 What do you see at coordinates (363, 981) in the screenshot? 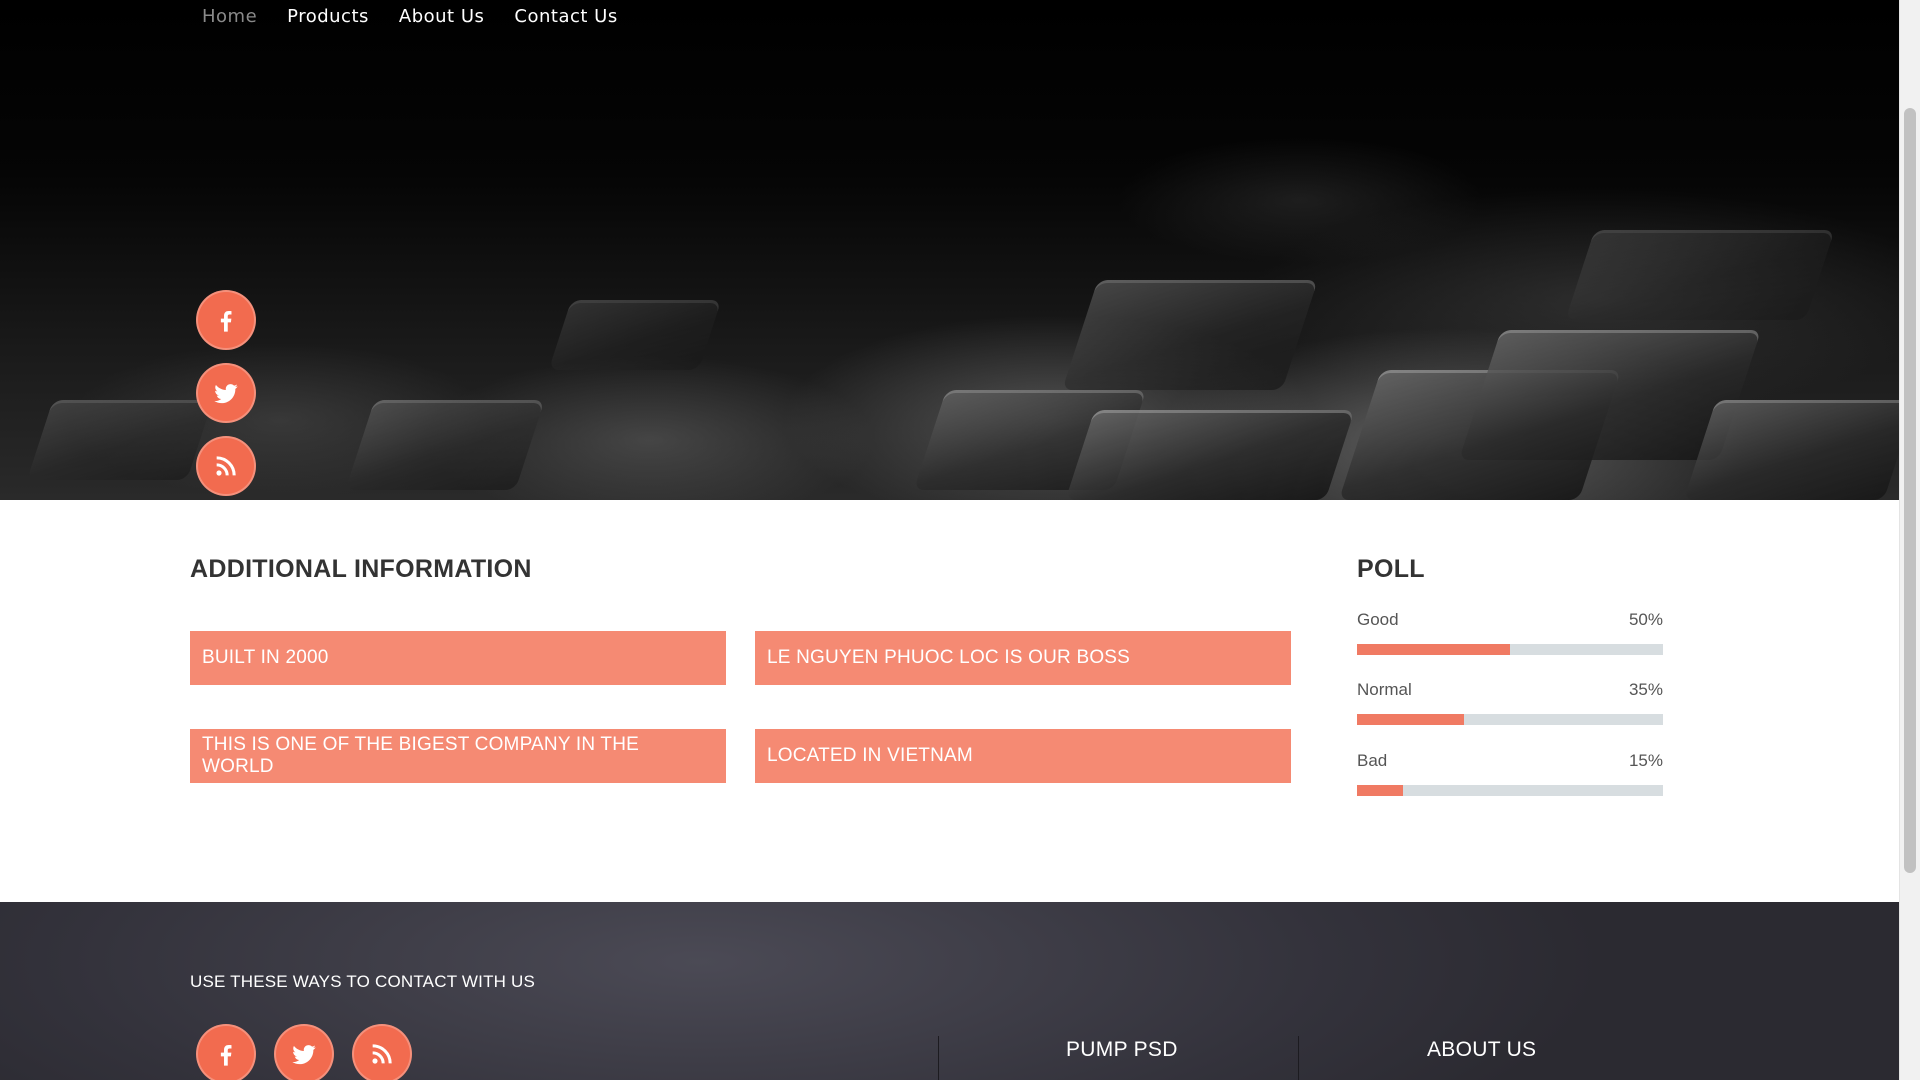
I see `footer-contact-heading: USE THESE WAYS TO CONTACT WITH US` at bounding box center [363, 981].